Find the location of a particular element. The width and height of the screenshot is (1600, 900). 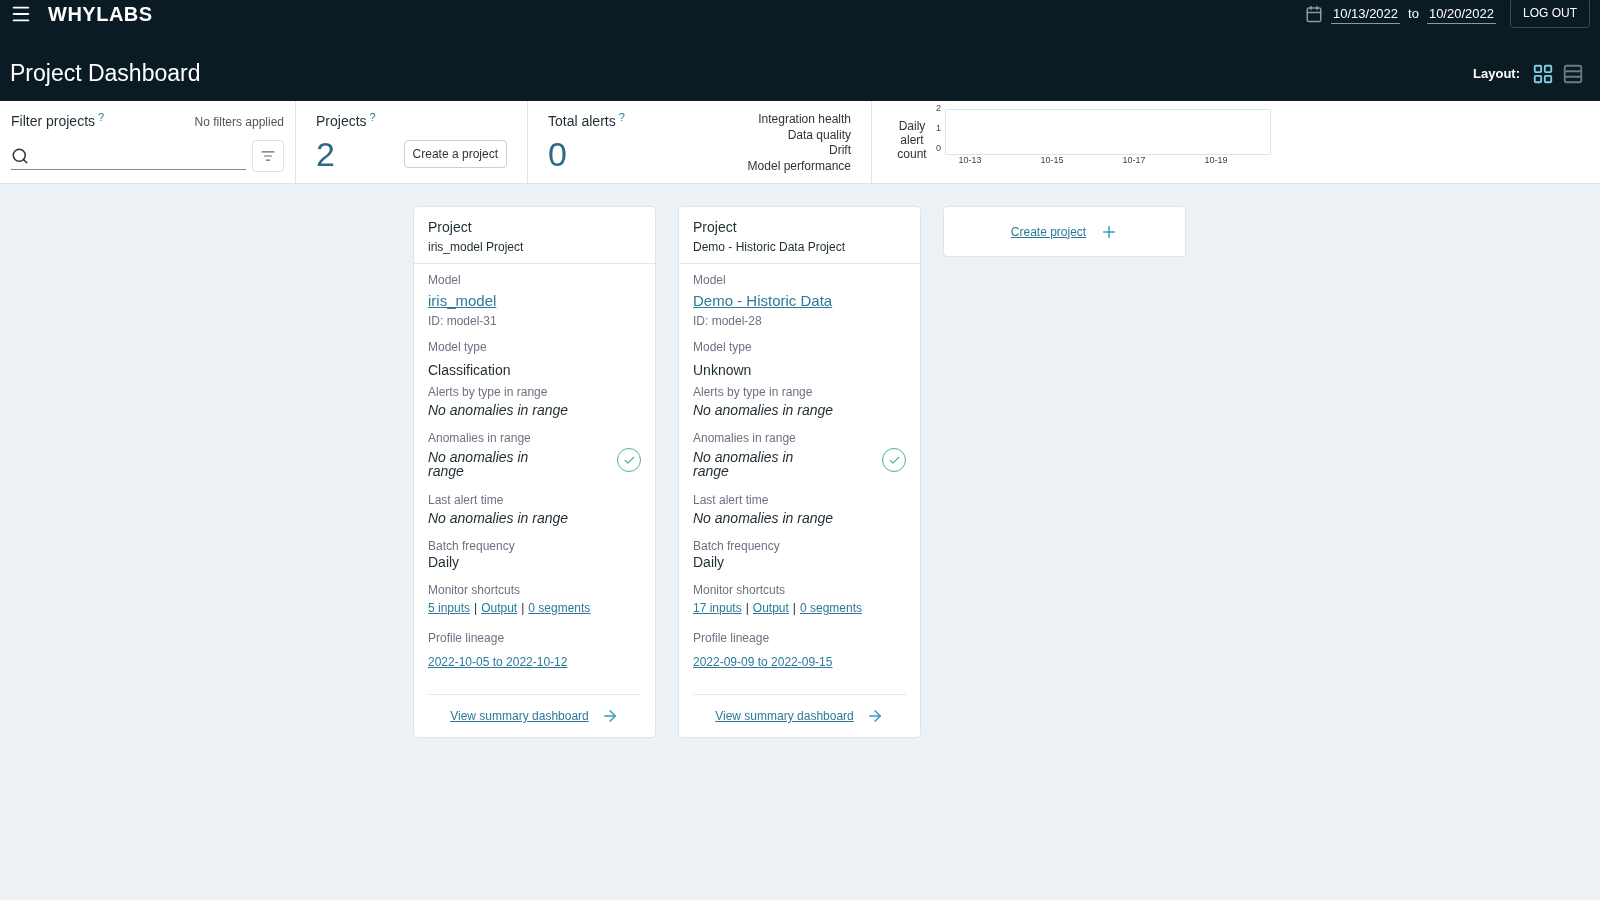

model-id: ID: model-28 is located at coordinates (728, 321).